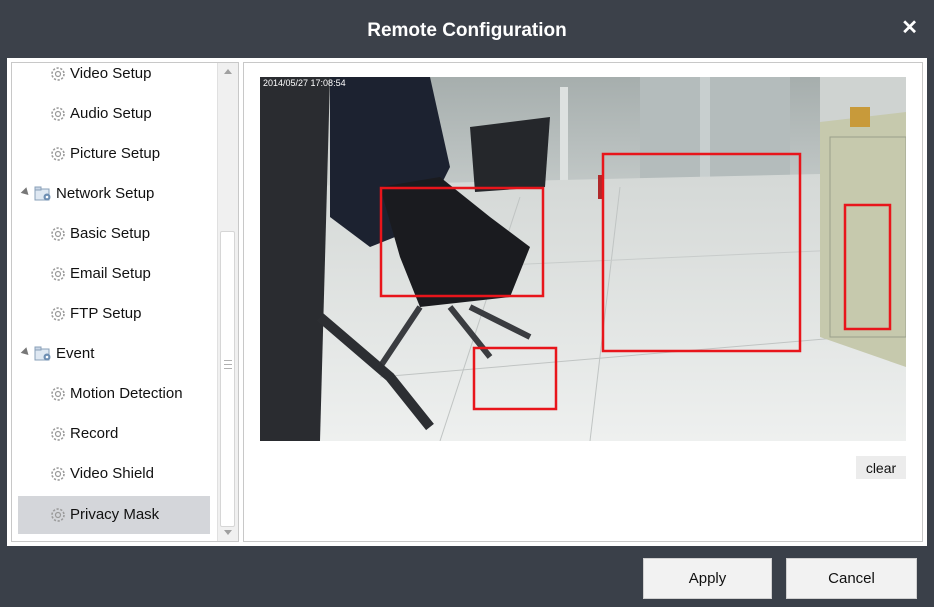 This screenshot has width=934, height=607. I want to click on tree-item-event: Event, so click(111, 354).